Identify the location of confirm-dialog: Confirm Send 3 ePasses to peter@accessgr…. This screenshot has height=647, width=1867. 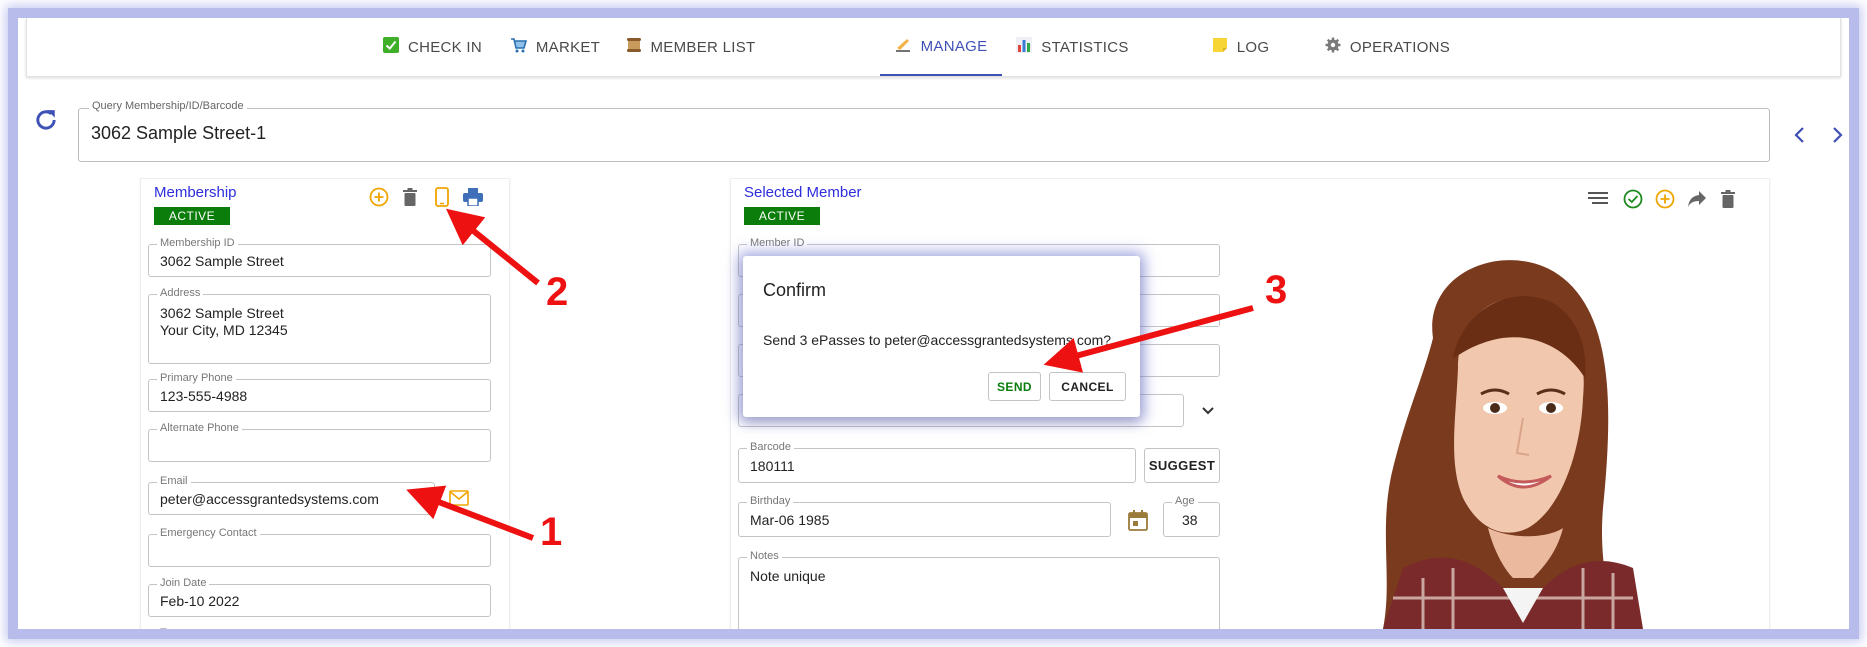
(941, 336).